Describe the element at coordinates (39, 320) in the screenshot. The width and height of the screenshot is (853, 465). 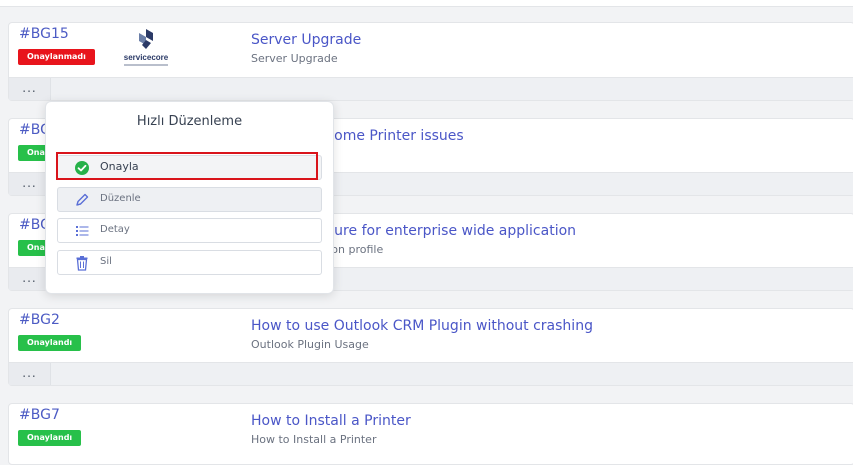
I see `ticket-id: #BG2` at that location.